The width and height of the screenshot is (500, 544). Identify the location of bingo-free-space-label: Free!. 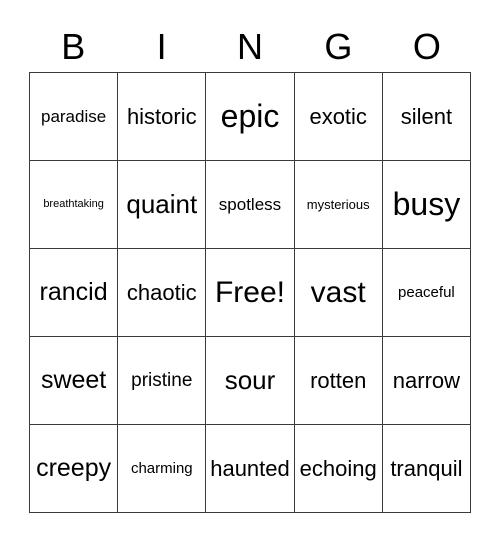
(249, 292).